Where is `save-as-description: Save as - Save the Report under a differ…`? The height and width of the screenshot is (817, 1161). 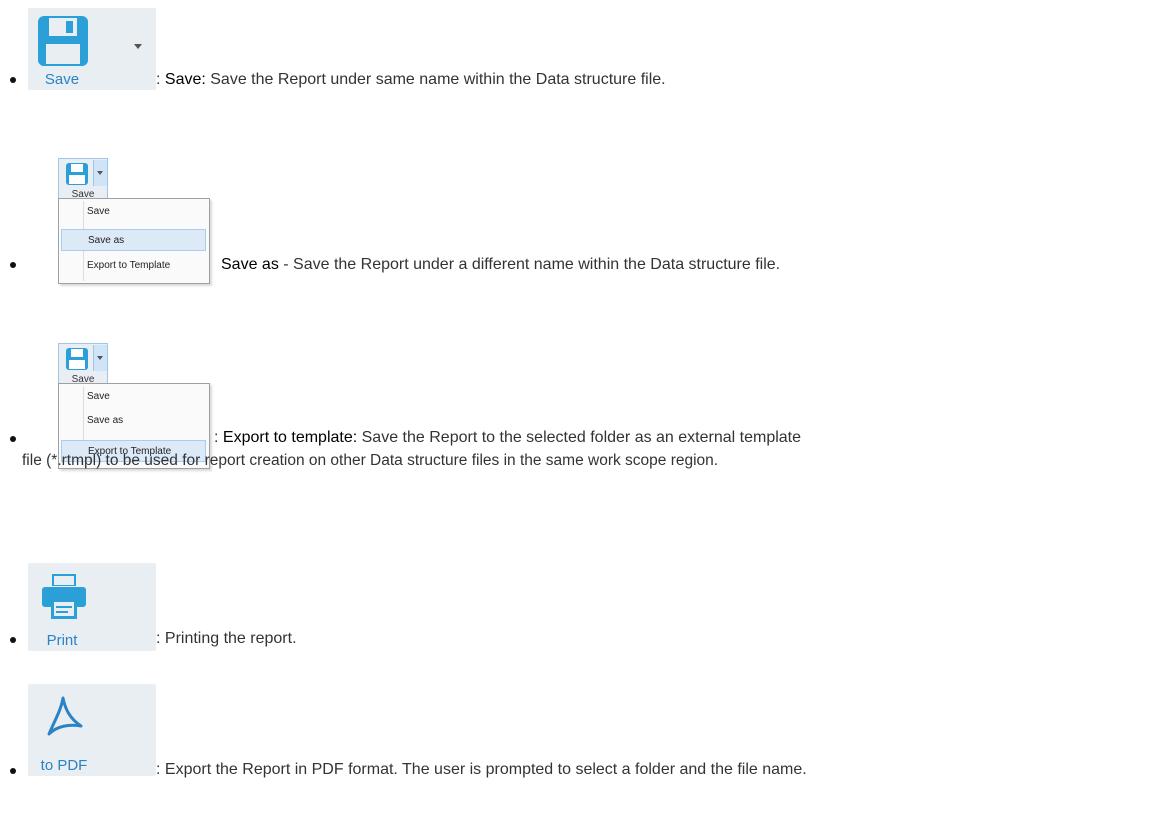
save-as-description: Save as - Save the Report under a differ… is located at coordinates (501, 264).